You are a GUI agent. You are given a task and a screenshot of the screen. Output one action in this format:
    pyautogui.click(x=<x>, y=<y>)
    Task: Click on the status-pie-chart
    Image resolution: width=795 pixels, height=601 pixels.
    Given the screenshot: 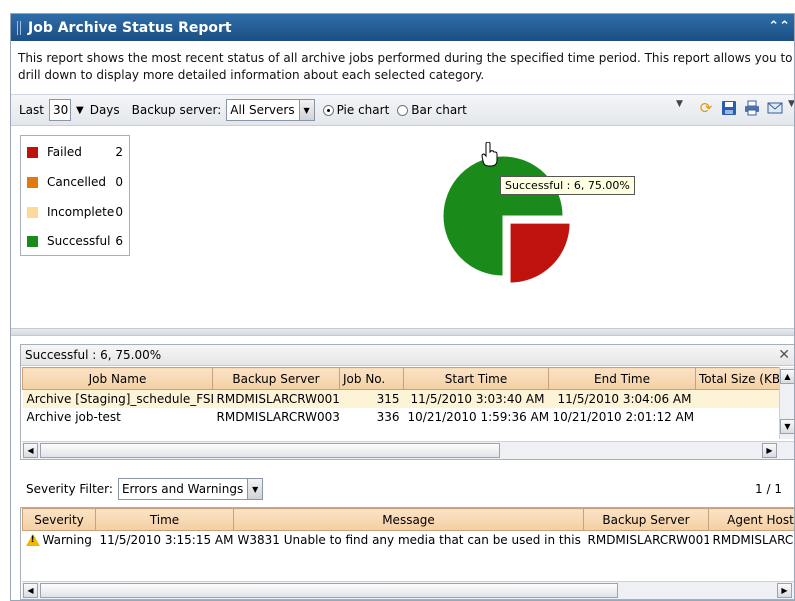 What is the action you would take?
    pyautogui.click(x=511, y=222)
    